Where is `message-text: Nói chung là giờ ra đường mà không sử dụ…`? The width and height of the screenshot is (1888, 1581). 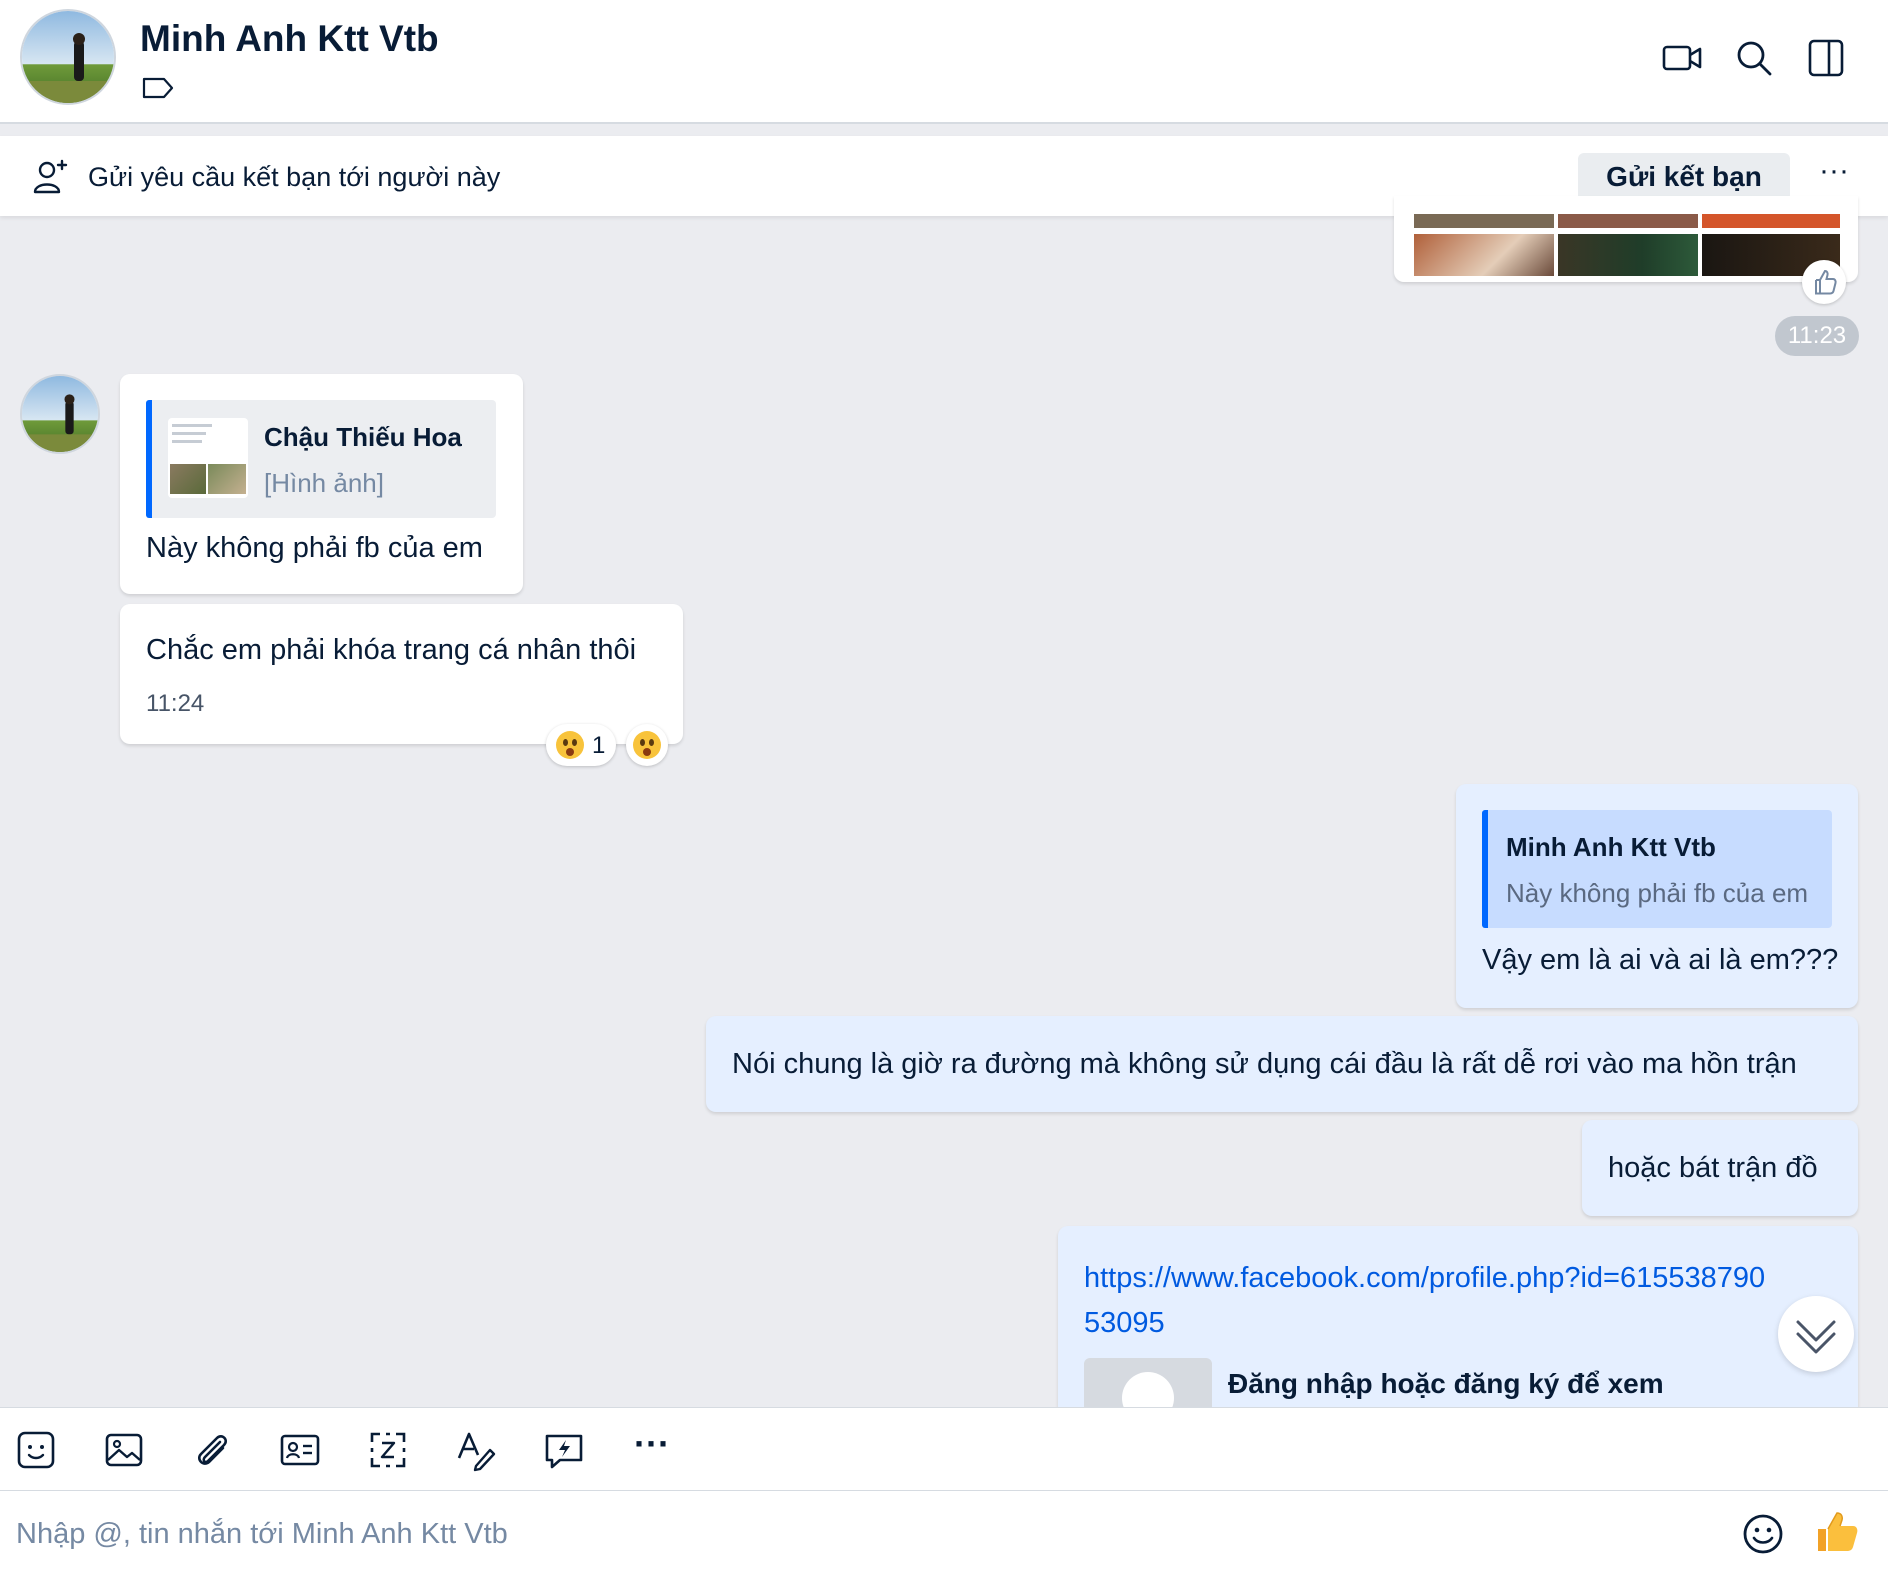
message-text: Nói chung là giờ ra đường mà không sử dụ… is located at coordinates (1264, 1064).